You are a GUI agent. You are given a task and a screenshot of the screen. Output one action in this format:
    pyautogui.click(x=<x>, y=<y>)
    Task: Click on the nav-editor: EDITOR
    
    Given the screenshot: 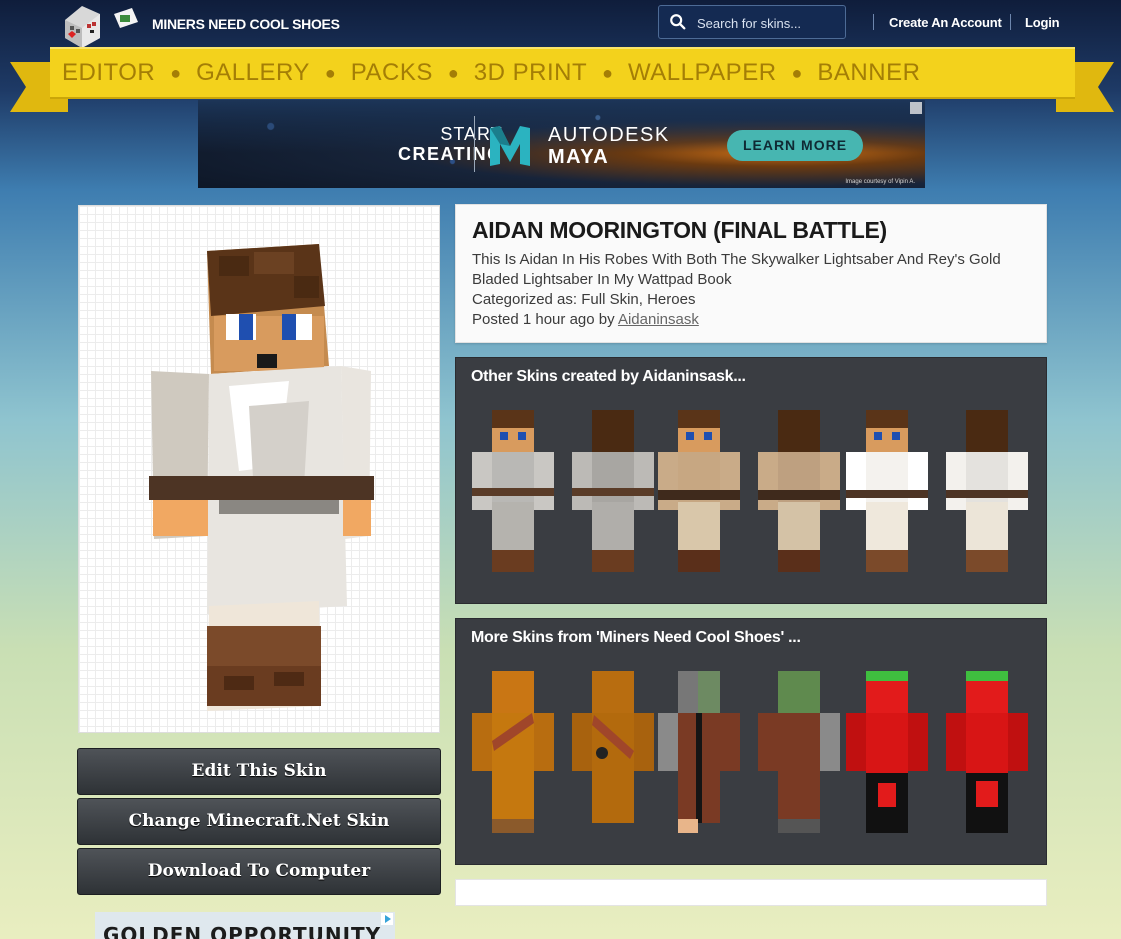 What is the action you would take?
    pyautogui.click(x=108, y=73)
    